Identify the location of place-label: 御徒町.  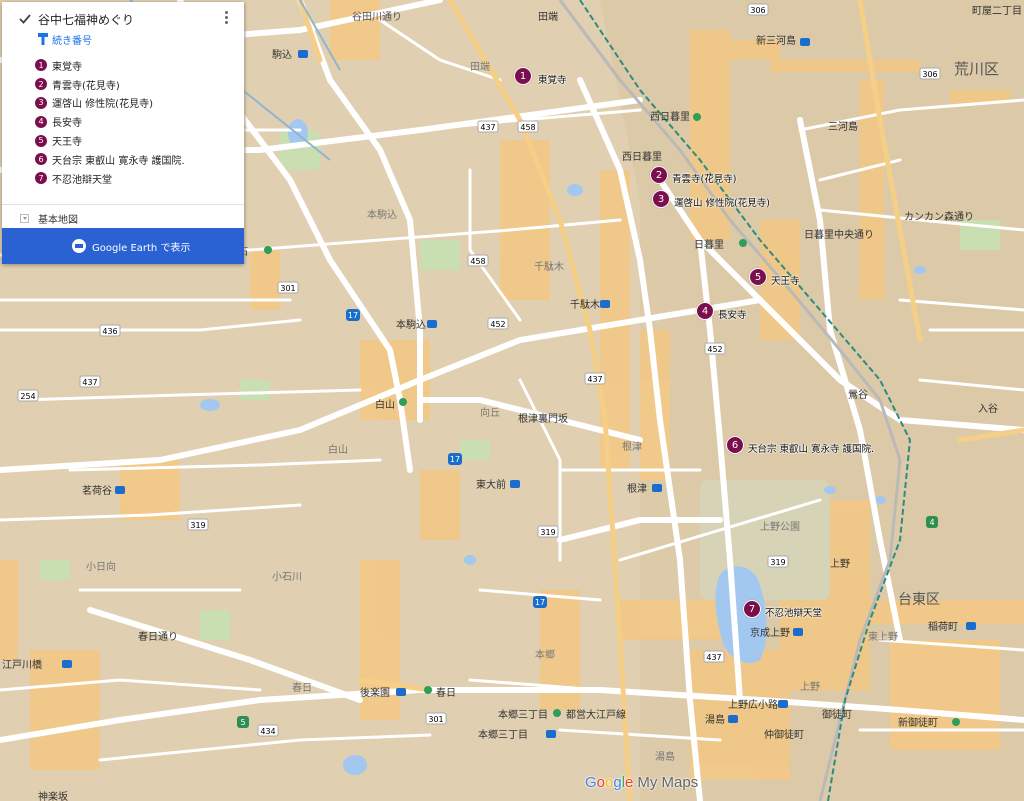
(837, 714).